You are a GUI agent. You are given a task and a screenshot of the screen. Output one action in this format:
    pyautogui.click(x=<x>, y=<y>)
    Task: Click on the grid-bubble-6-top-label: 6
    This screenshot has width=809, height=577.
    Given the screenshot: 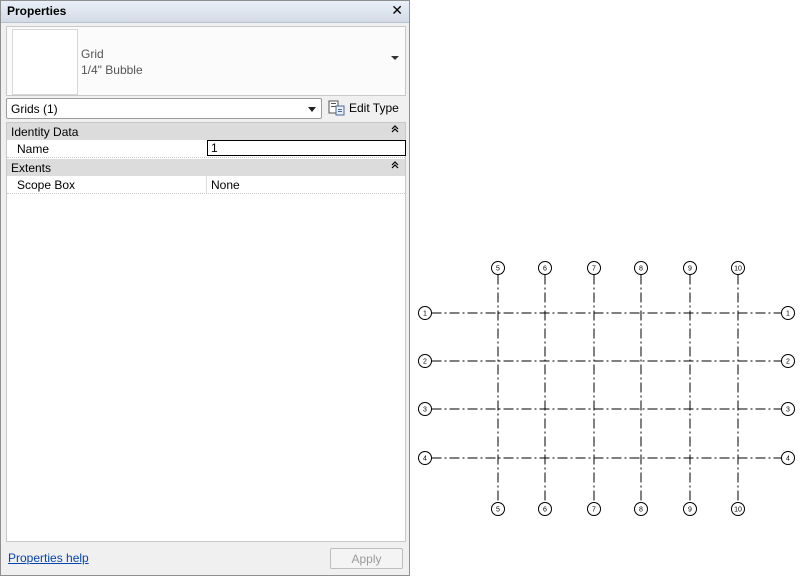 What is the action you would take?
    pyautogui.click(x=545, y=269)
    